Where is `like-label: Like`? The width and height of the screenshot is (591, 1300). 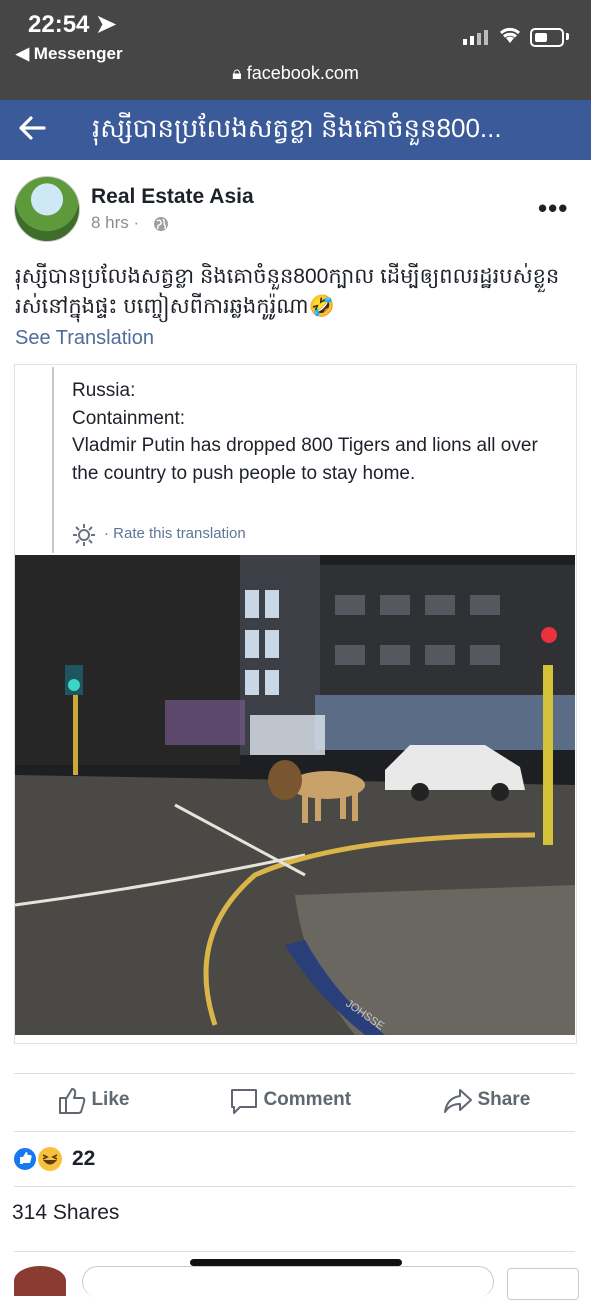
like-label: Like is located at coordinates (110, 1100).